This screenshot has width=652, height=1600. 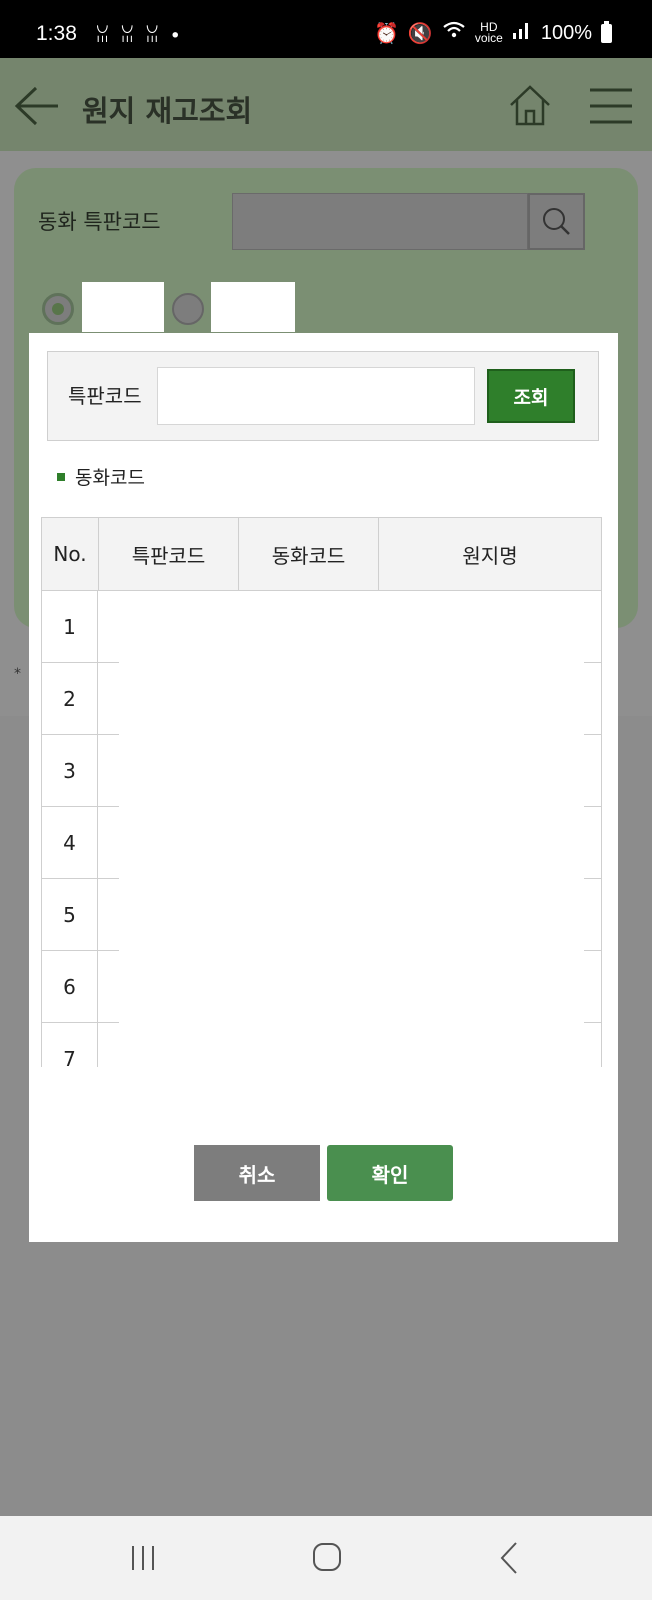 I want to click on column-header-donghwa-code: 동화코드, so click(x=309, y=554).